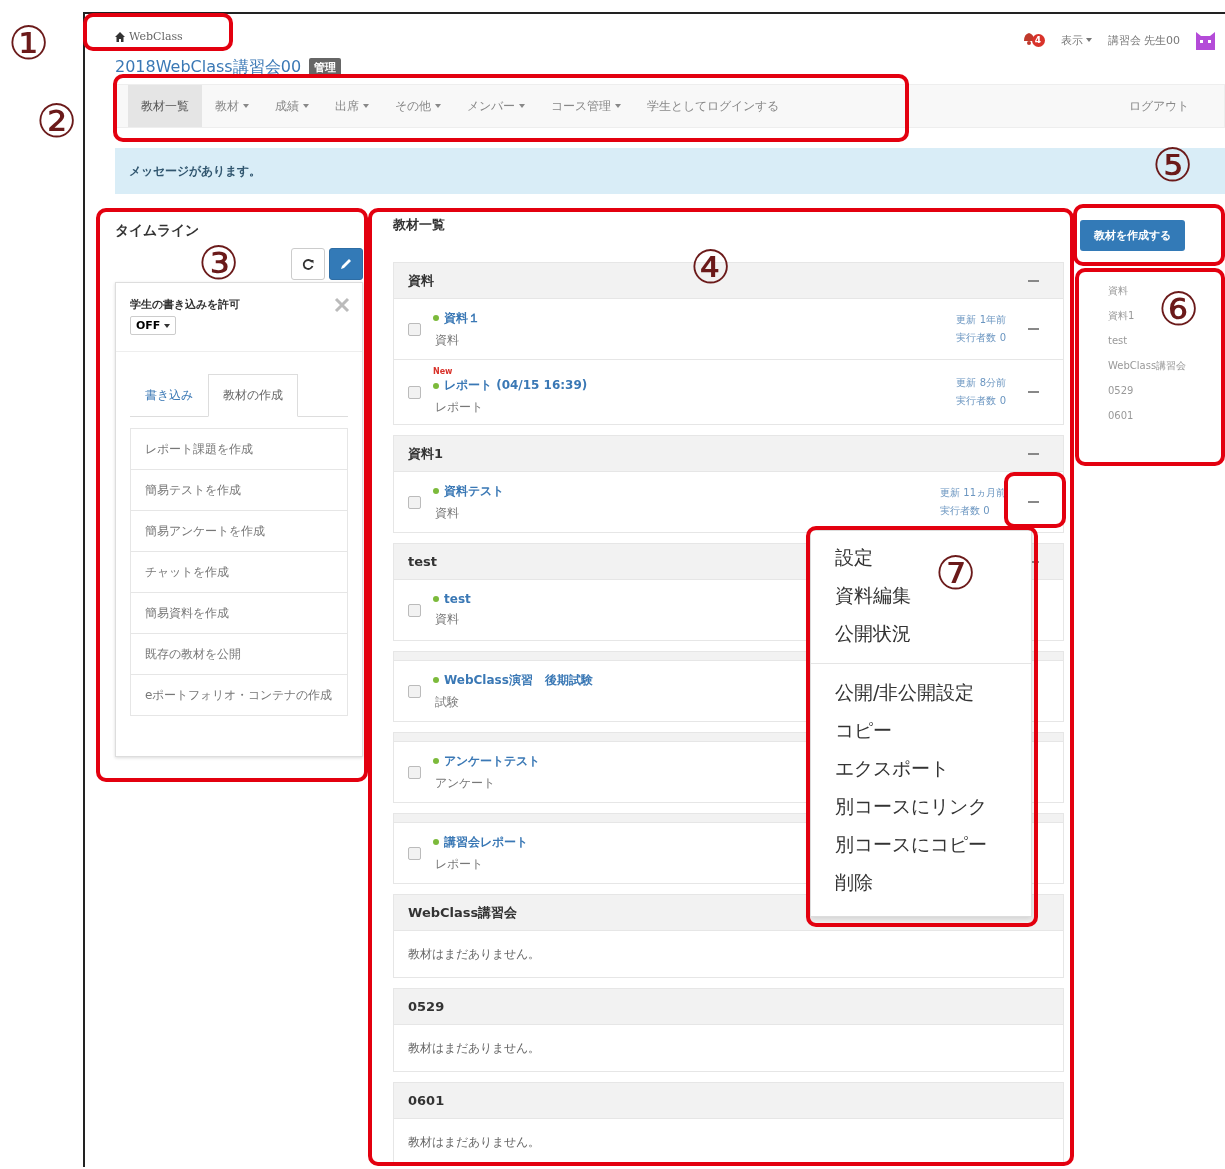 The height and width of the screenshot is (1169, 1225). What do you see at coordinates (28, 43) in the screenshot?
I see `annotation-number: ①` at bounding box center [28, 43].